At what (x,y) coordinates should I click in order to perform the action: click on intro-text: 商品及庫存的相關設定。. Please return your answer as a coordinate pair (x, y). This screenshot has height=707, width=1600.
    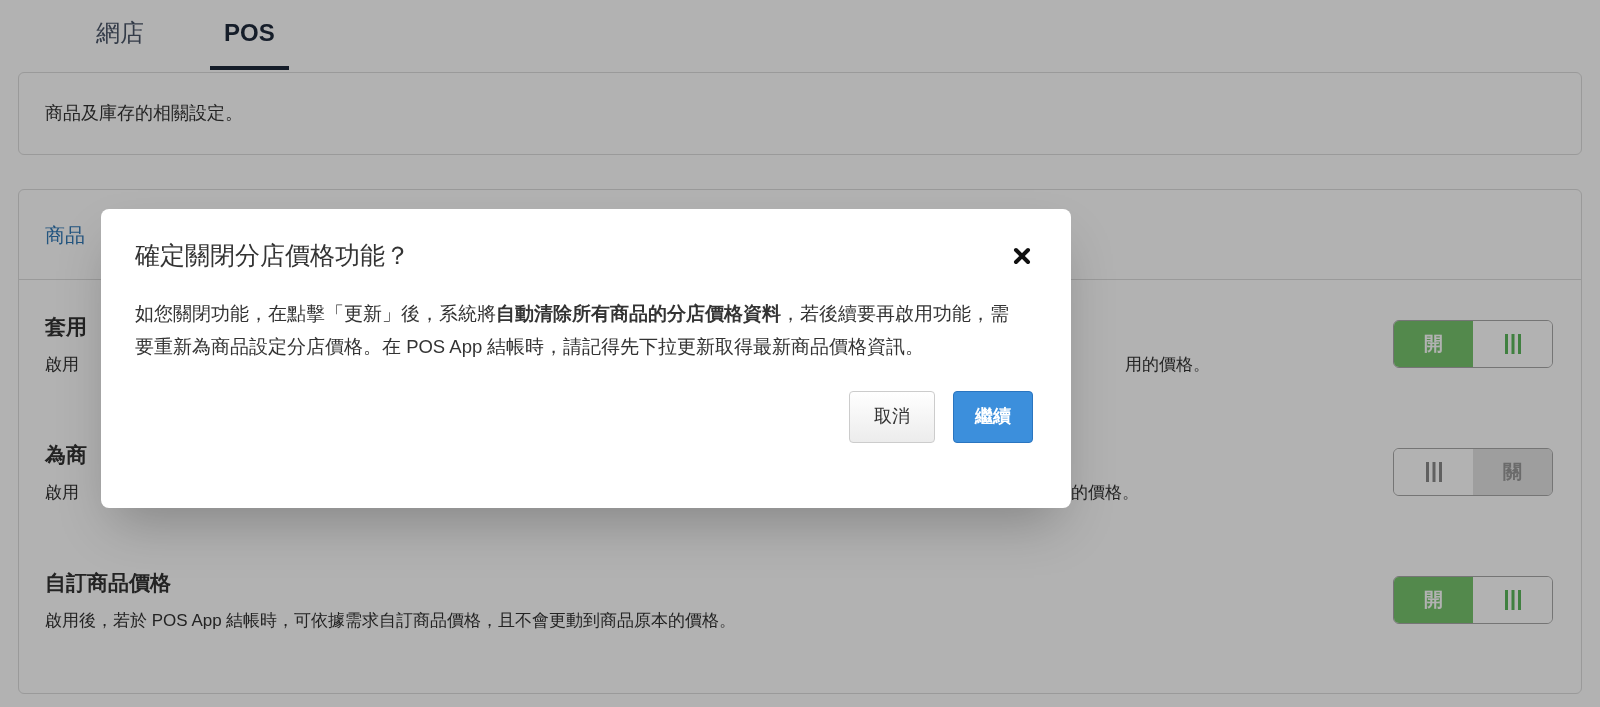
    Looking at the image, I should click on (144, 113).